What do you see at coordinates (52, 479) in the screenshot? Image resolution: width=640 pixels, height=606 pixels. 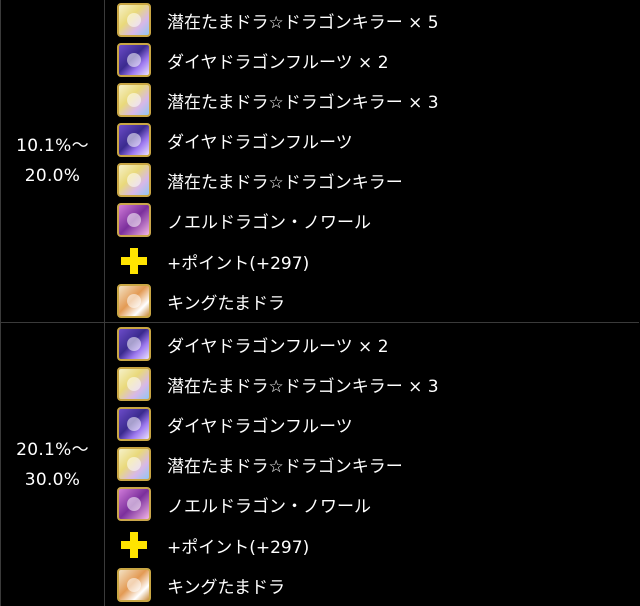 I see `range-end: 30.0%` at bounding box center [52, 479].